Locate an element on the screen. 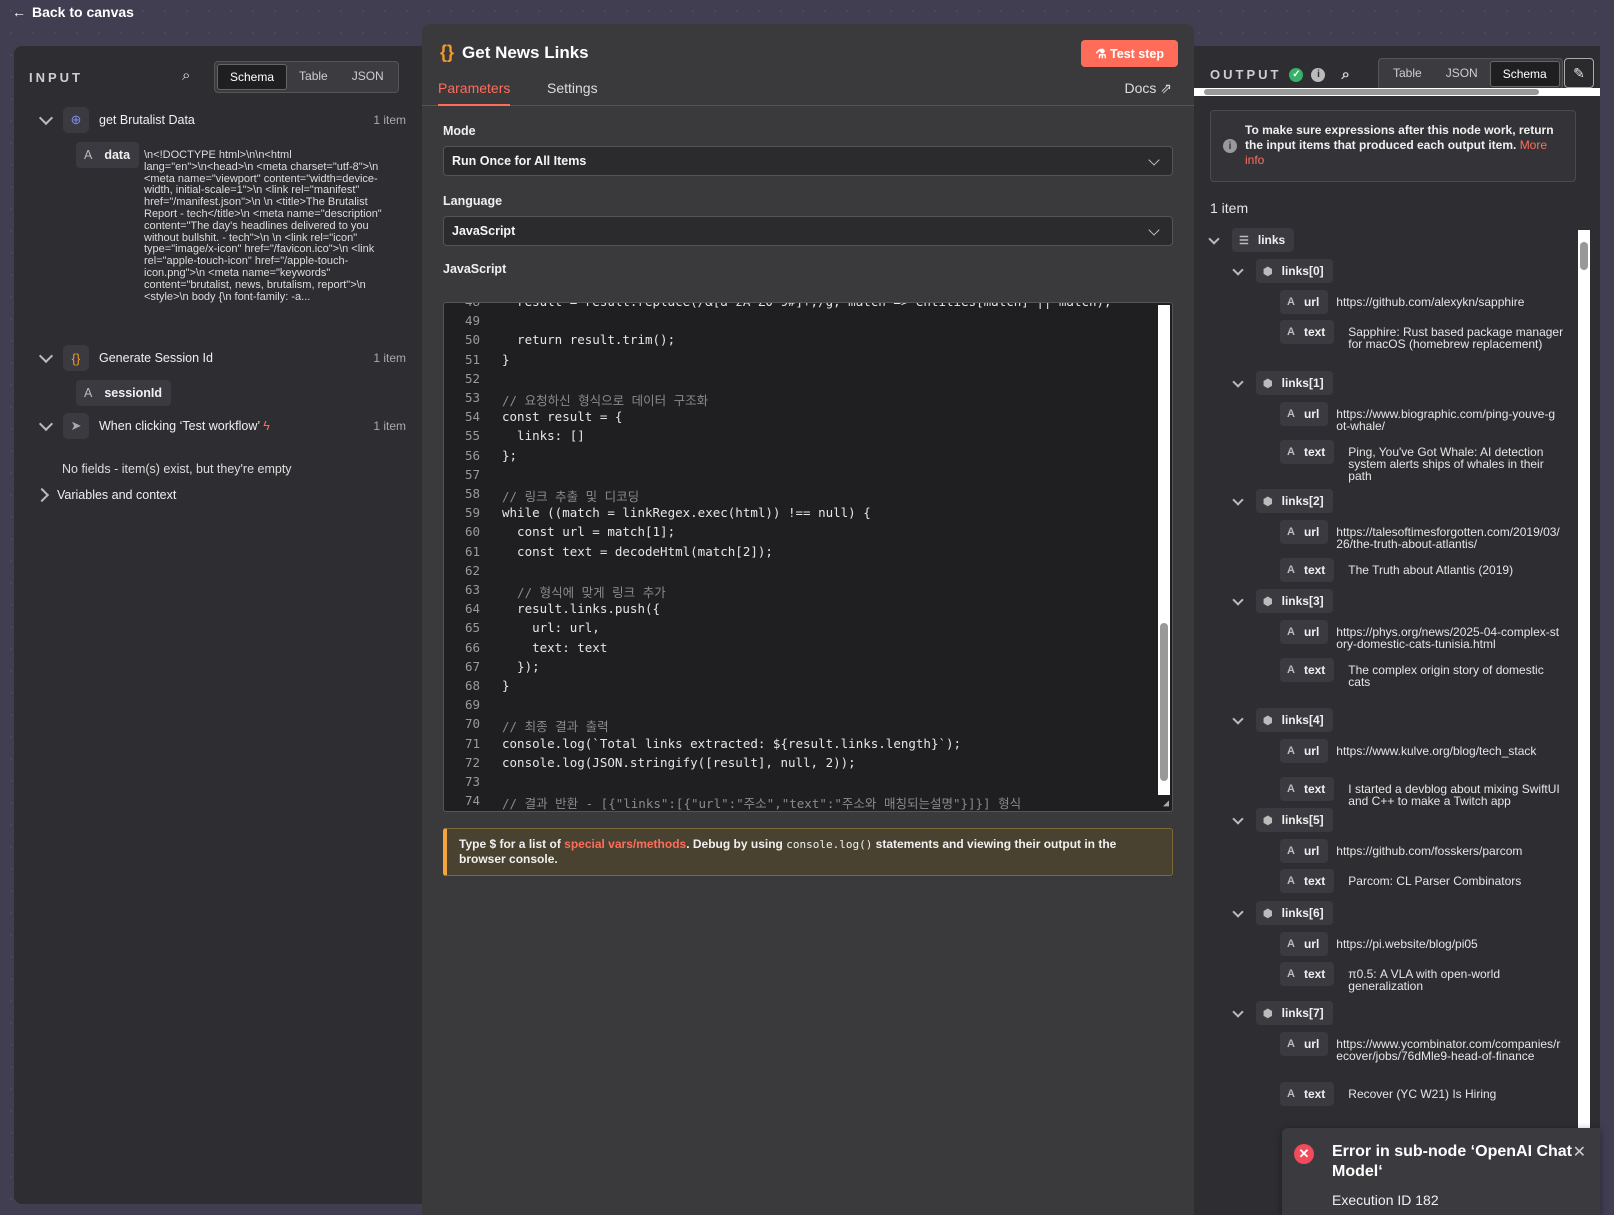 This screenshot has width=1614, height=1215. code-line: 70 // 최종 결과 출력 is located at coordinates (526, 725).